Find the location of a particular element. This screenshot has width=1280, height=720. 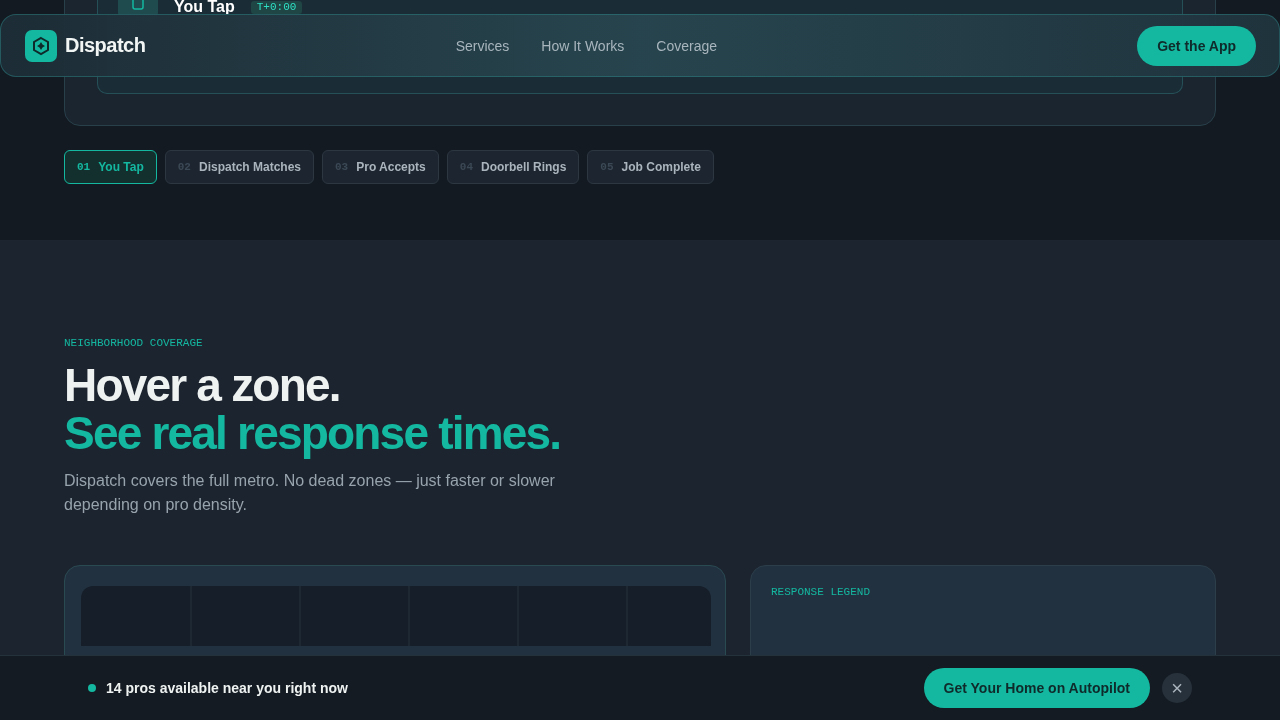

headline: Hover a zone. is located at coordinates (202, 385).